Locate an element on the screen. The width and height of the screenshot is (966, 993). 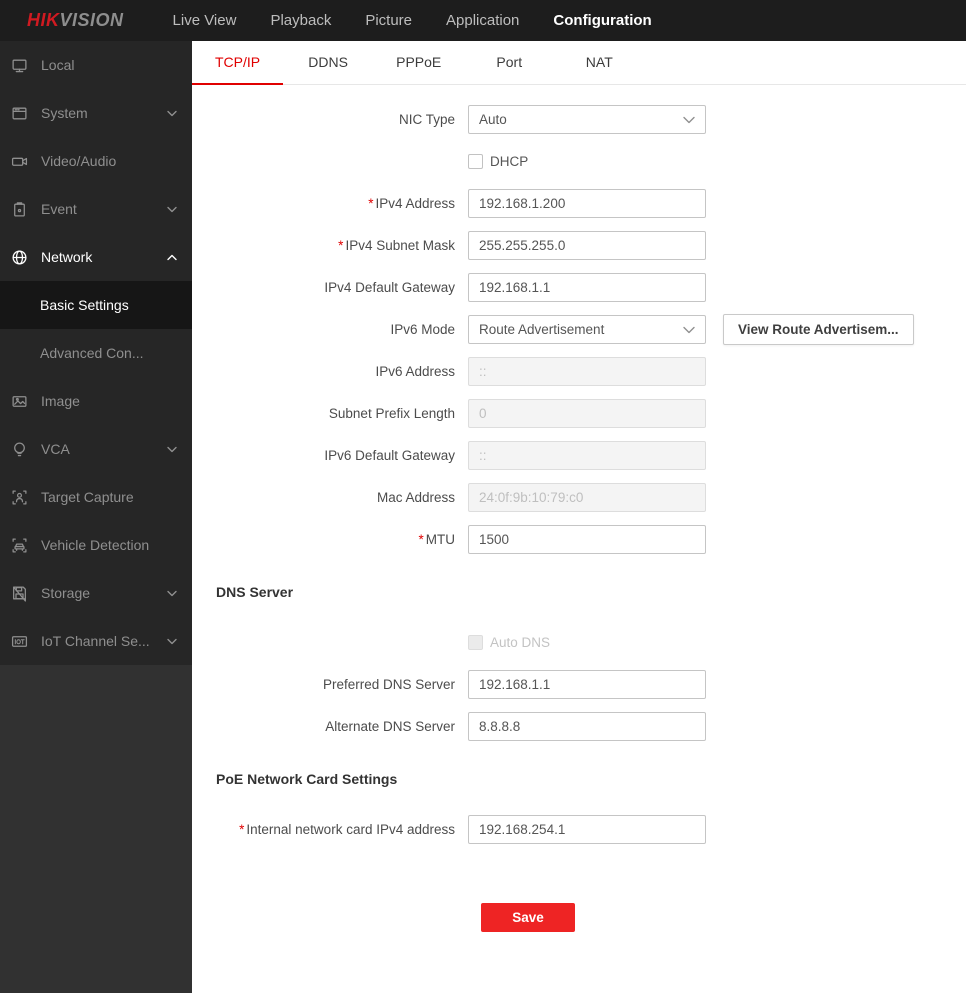
nav-playback: Playback is located at coordinates (300, 20).